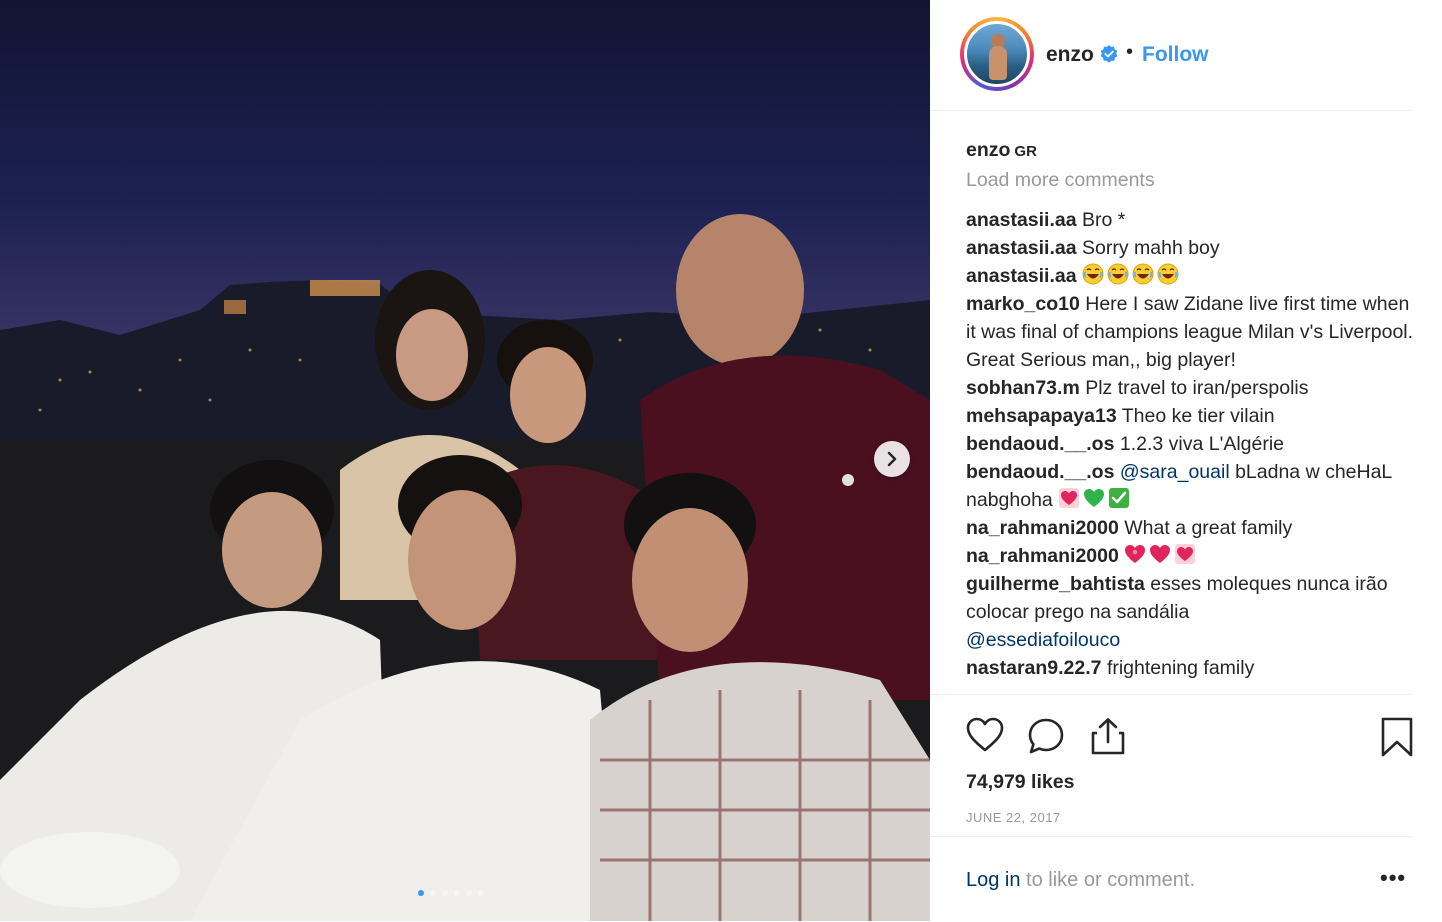 This screenshot has height=922, width=1442. What do you see at coordinates (1208, 528) in the screenshot?
I see `comment-text: What a great family` at bounding box center [1208, 528].